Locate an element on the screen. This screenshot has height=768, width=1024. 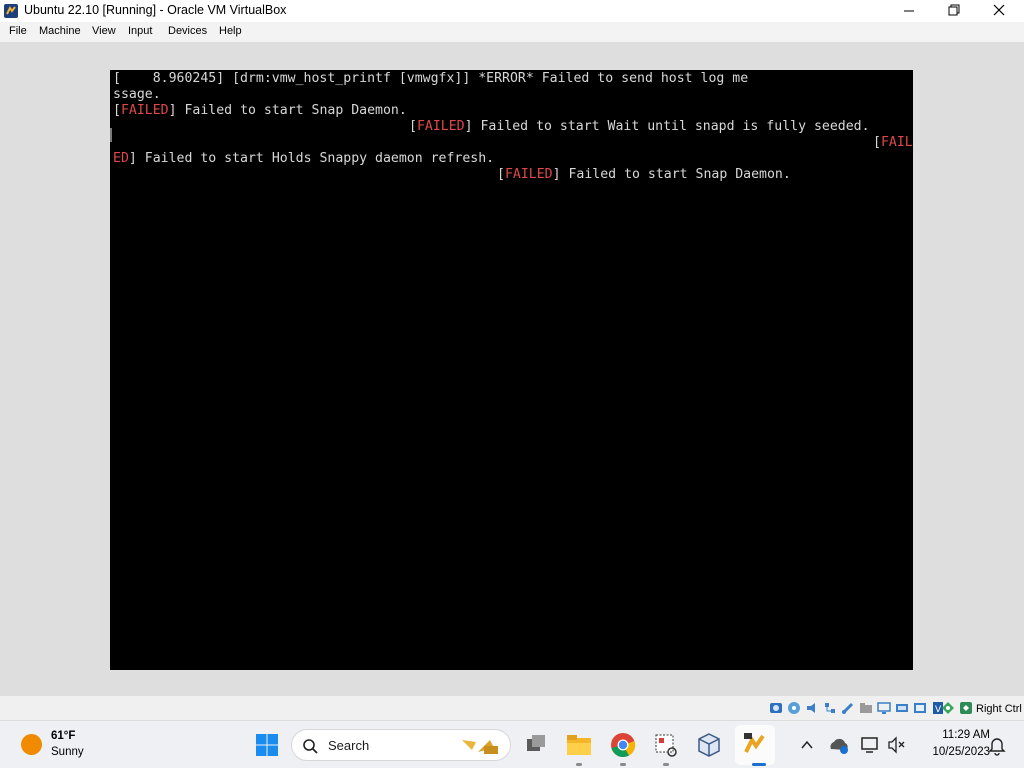
close-button is located at coordinates (999, 11).